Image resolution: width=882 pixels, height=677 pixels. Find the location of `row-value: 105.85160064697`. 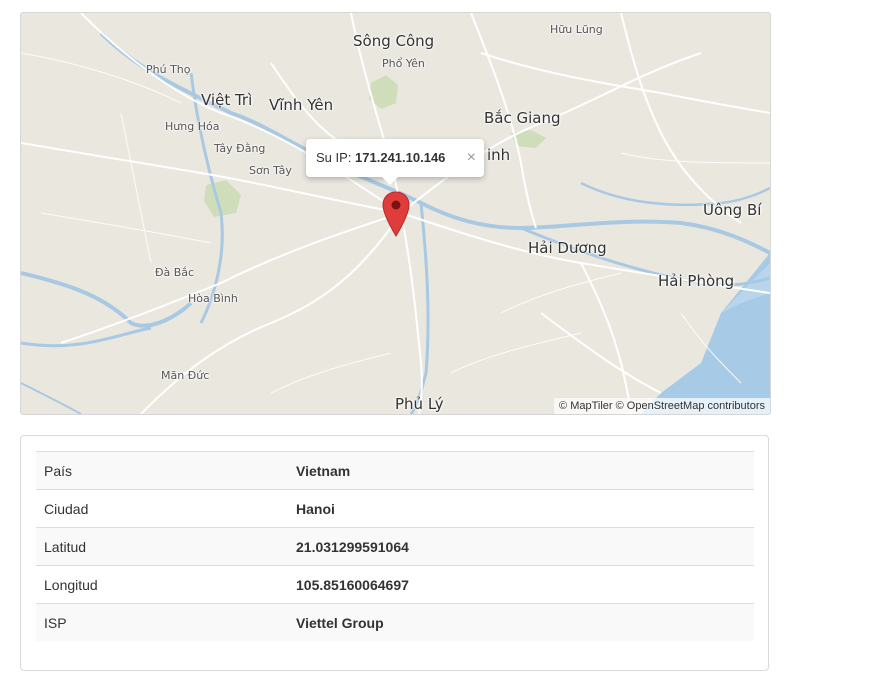

row-value: 105.85160064697 is located at coordinates (521, 584).